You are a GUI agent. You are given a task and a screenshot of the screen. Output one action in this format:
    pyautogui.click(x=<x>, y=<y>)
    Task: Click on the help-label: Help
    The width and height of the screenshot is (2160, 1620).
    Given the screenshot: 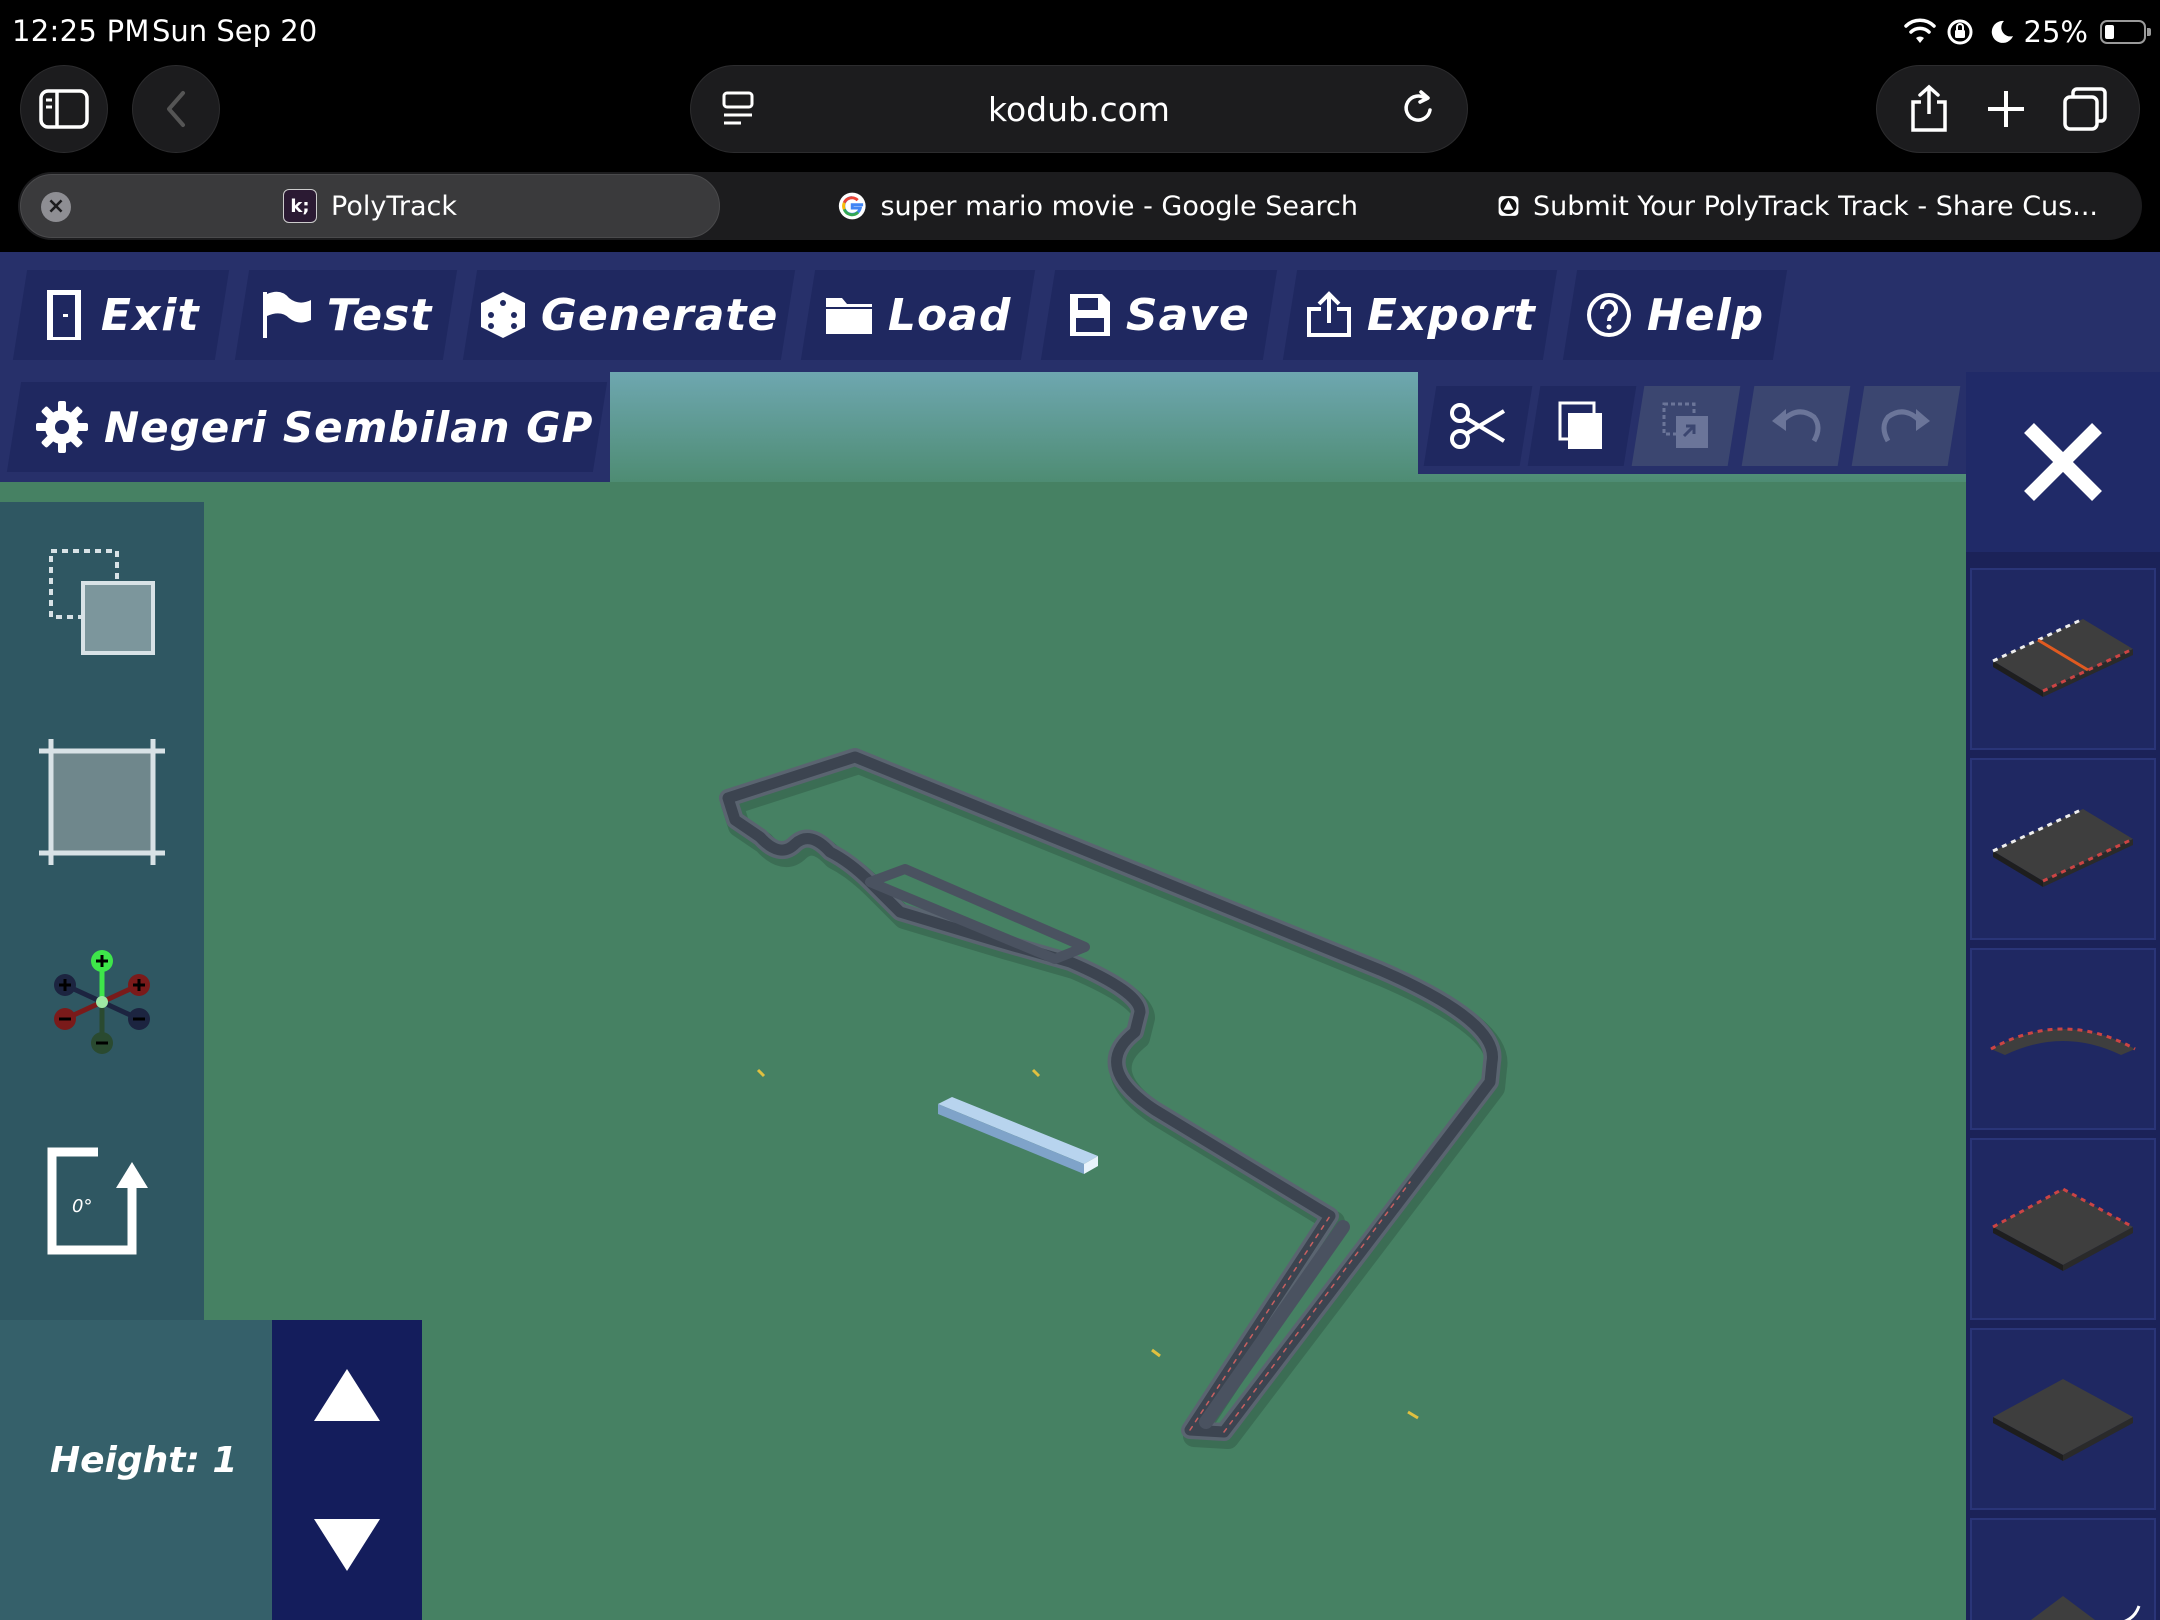 What is the action you would take?
    pyautogui.click(x=1706, y=315)
    